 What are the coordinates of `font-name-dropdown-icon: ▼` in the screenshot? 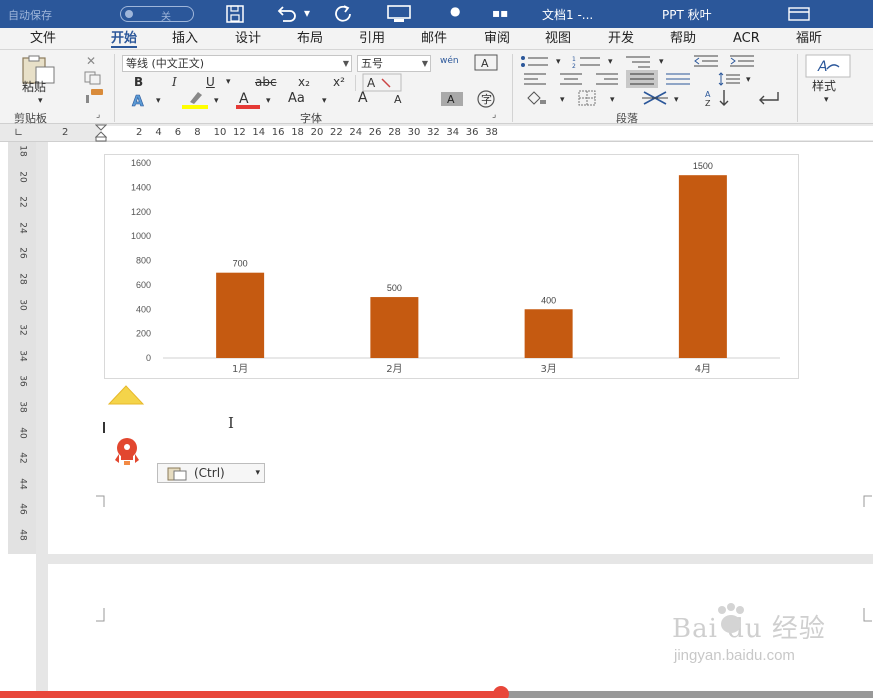 It's located at (346, 63).